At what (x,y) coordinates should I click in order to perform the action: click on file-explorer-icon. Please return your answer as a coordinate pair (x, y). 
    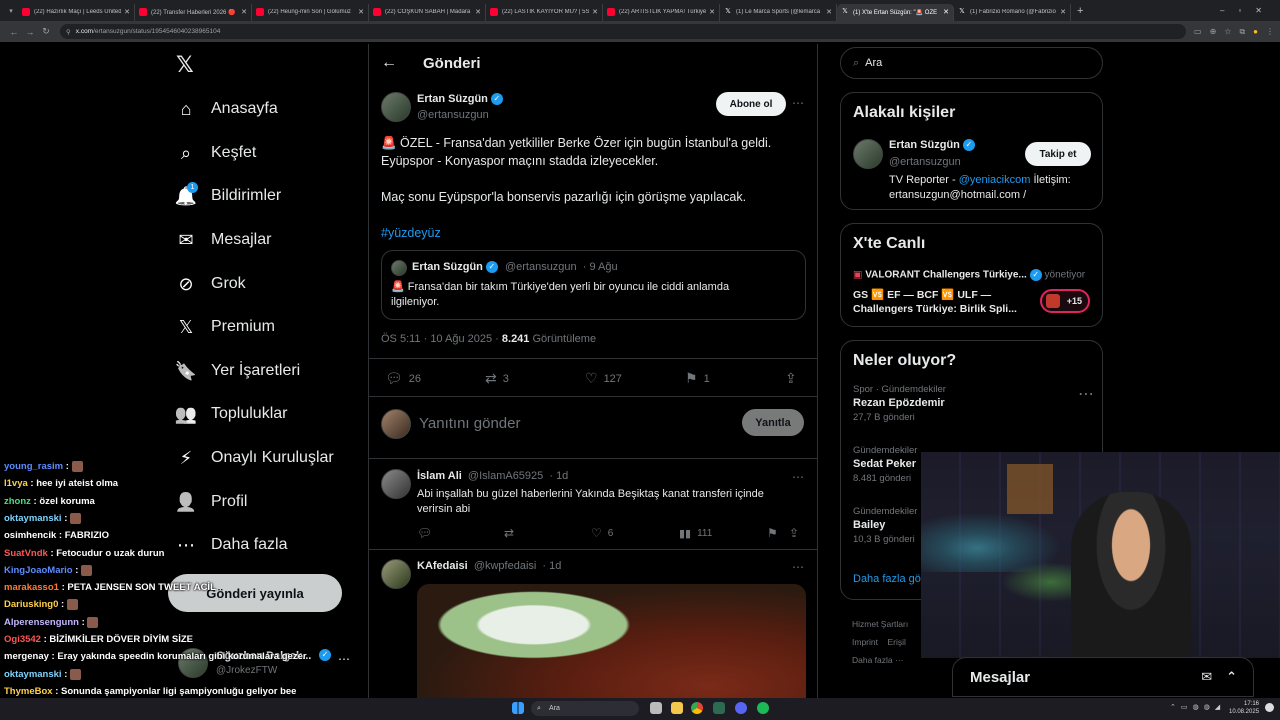
    Looking at the image, I should click on (677, 708).